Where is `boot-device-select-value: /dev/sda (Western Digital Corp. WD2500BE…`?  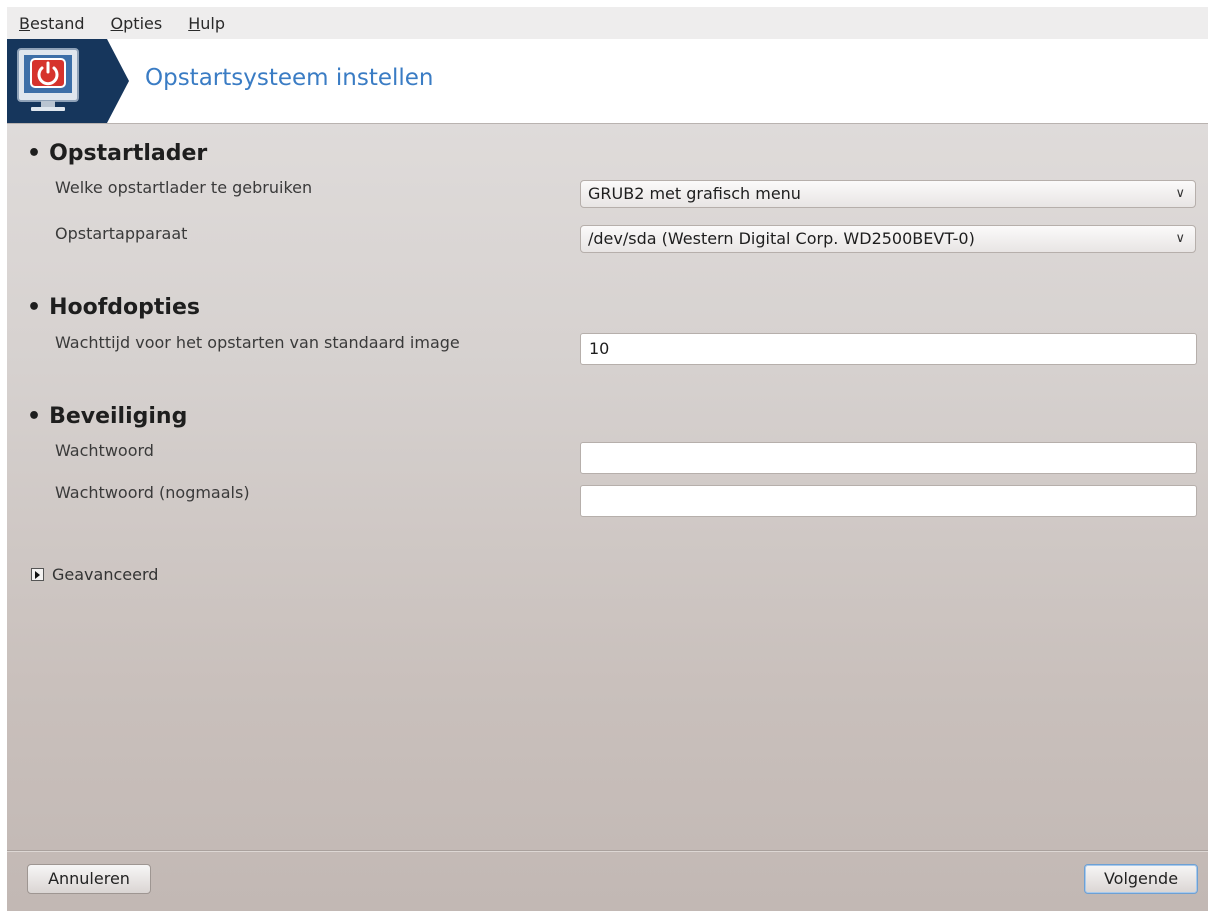
boot-device-select-value: /dev/sda (Western Digital Corp. WD2500BE… is located at coordinates (781, 238).